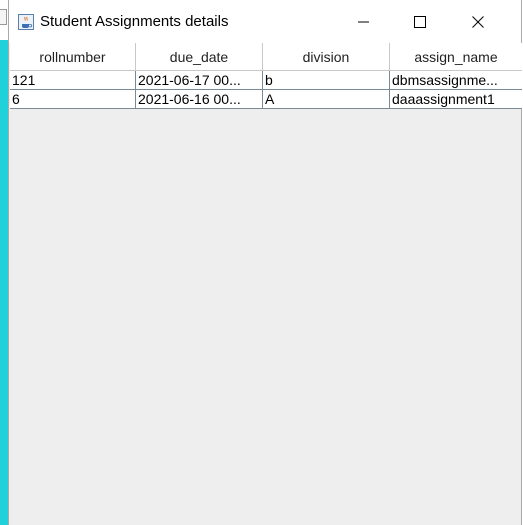 The height and width of the screenshot is (525, 523). What do you see at coordinates (456, 99) in the screenshot?
I see `cell-assign-name: daaassignment1` at bounding box center [456, 99].